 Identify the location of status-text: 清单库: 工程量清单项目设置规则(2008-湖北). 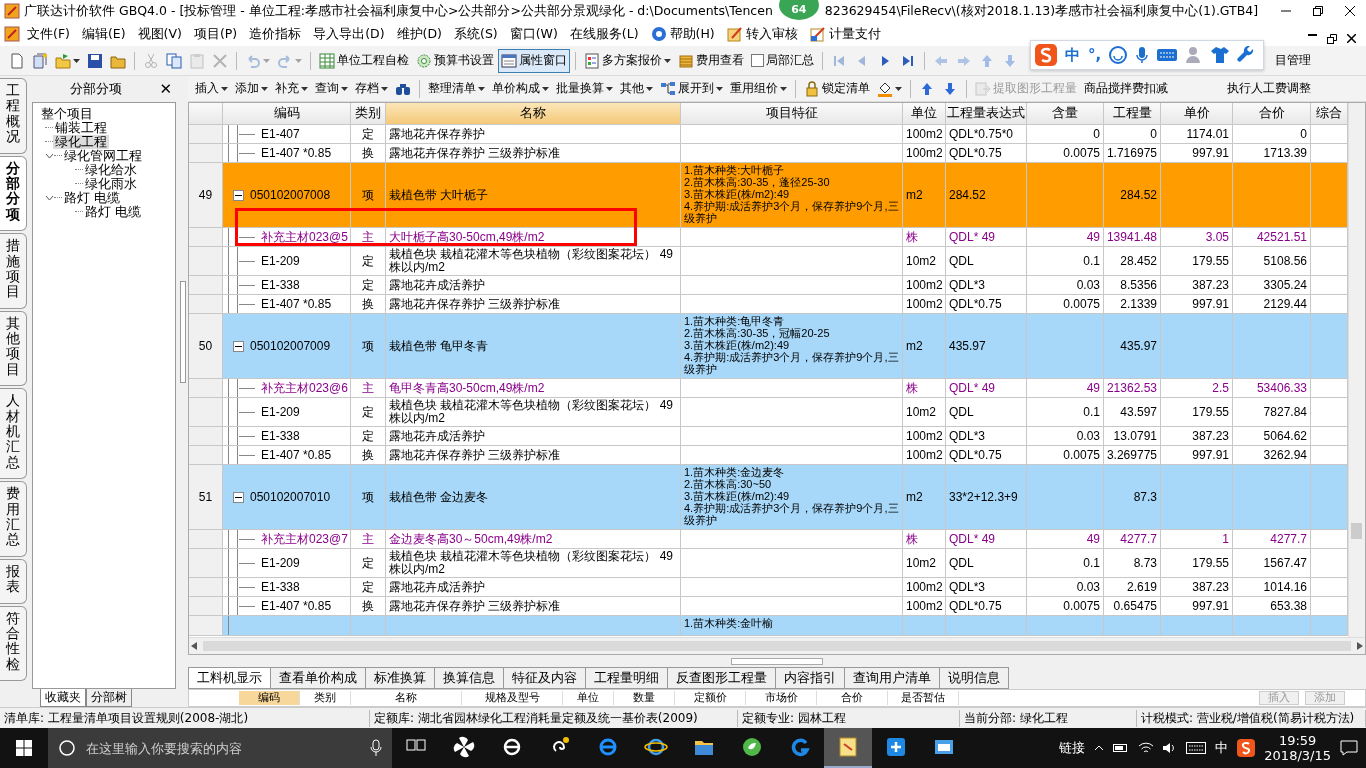
(185, 718).